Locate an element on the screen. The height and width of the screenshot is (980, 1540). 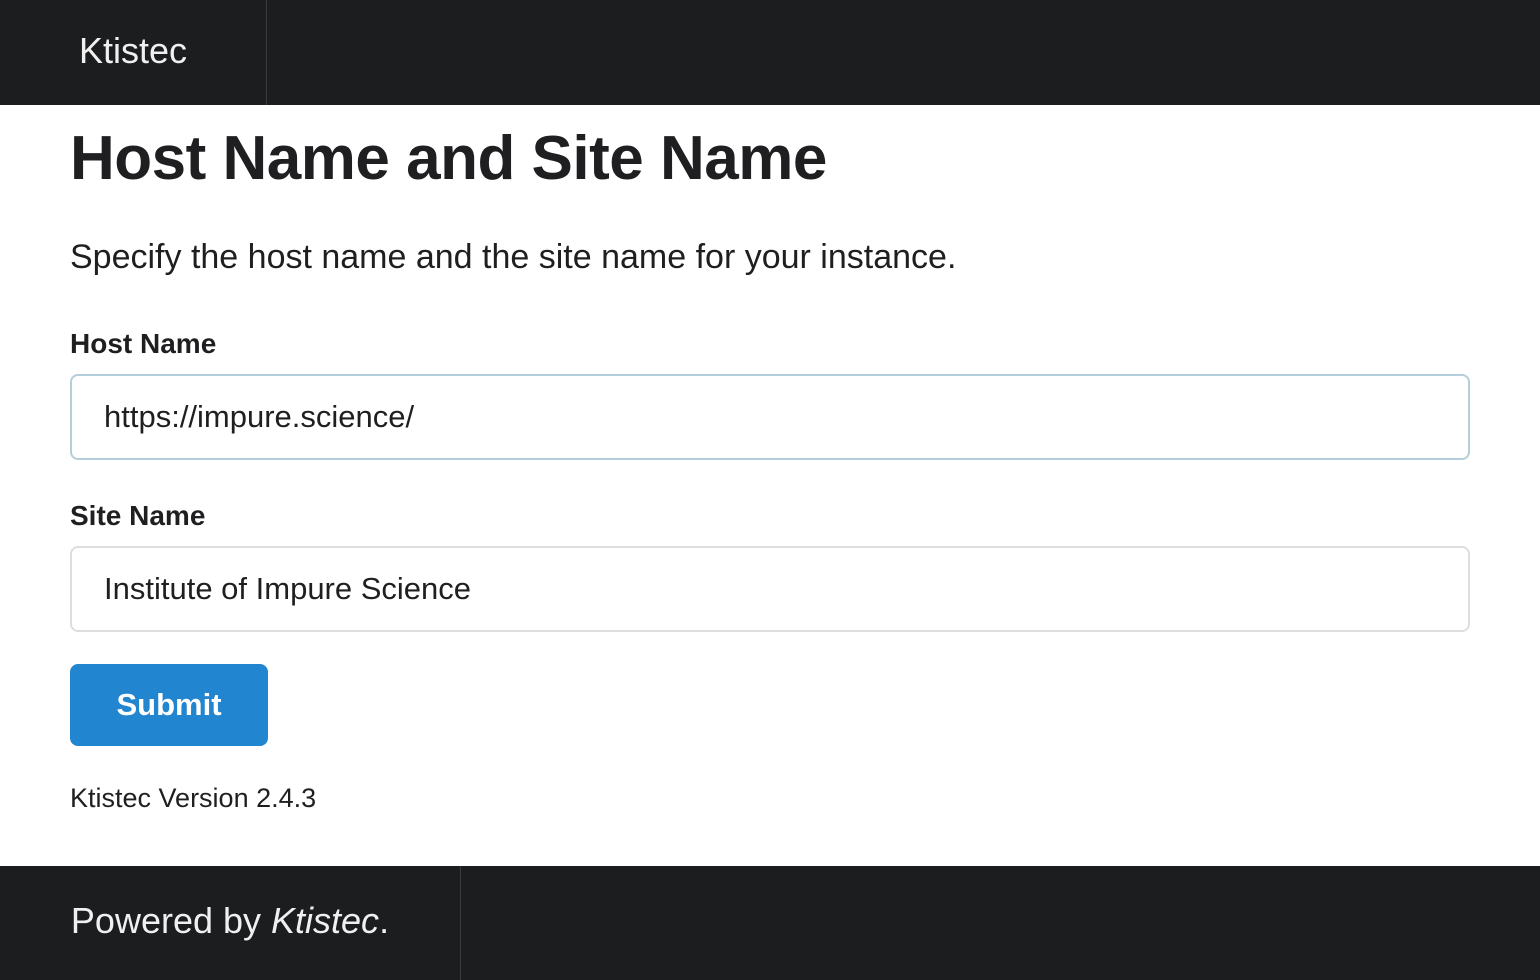
top-navbar: Ktistec is located at coordinates (770, 52).